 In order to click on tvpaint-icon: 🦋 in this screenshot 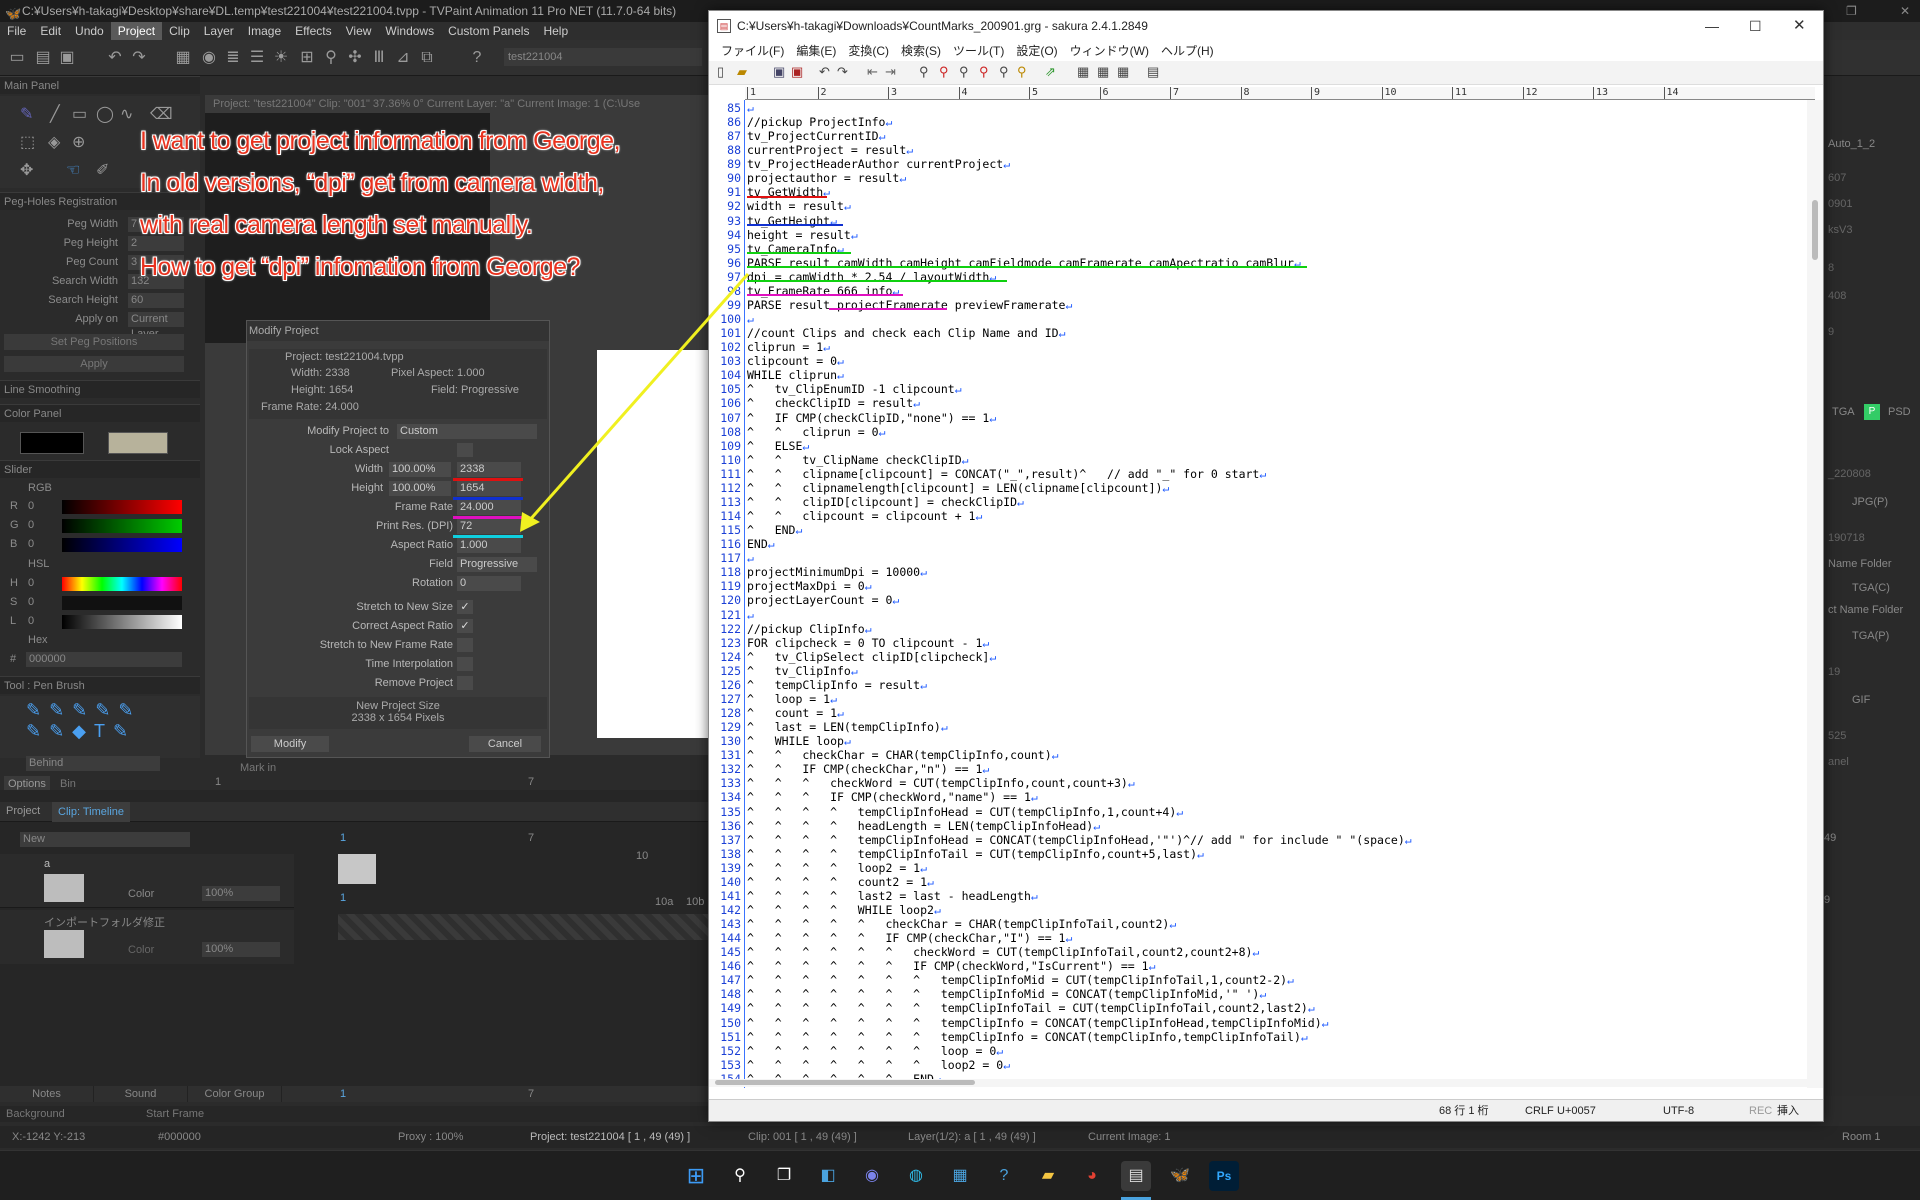, I will do `click(1180, 1176)`.